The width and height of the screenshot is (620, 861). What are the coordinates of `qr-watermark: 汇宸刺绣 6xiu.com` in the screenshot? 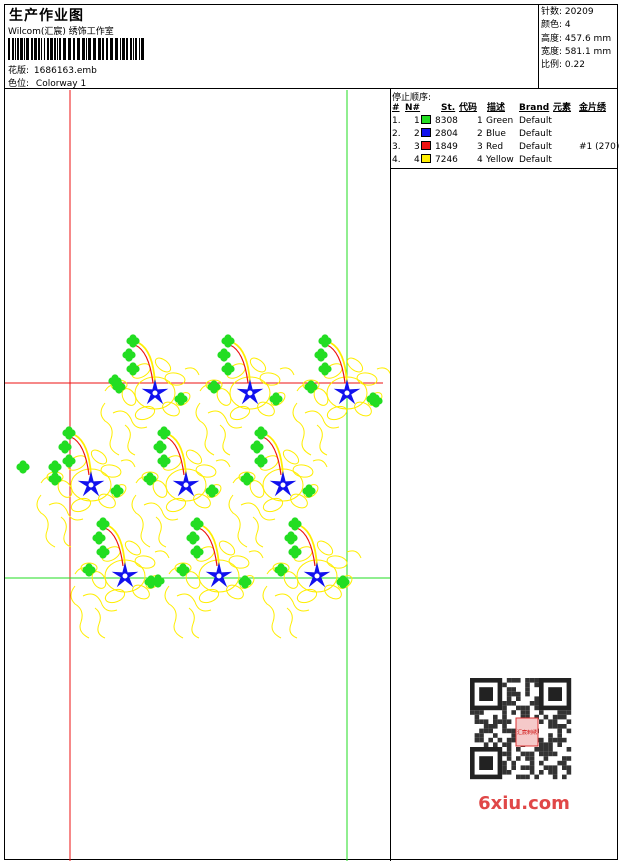 It's located at (524, 745).